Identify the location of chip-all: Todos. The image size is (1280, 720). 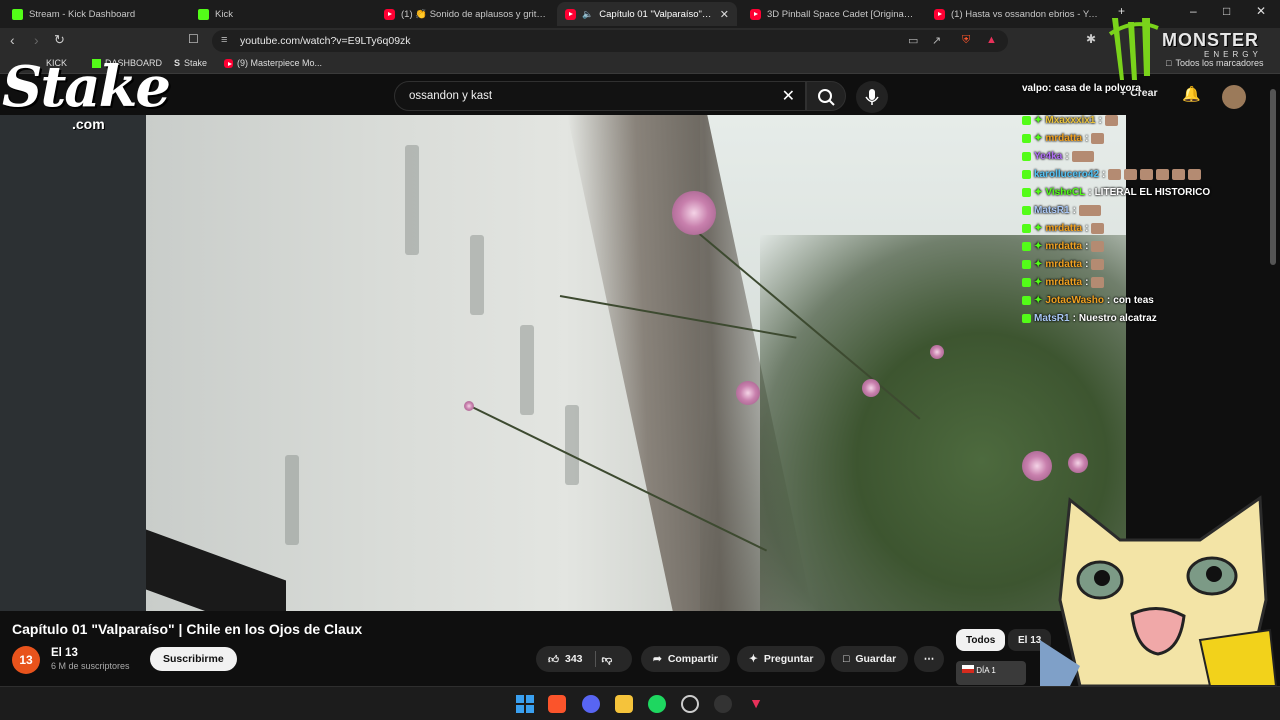
(981, 640).